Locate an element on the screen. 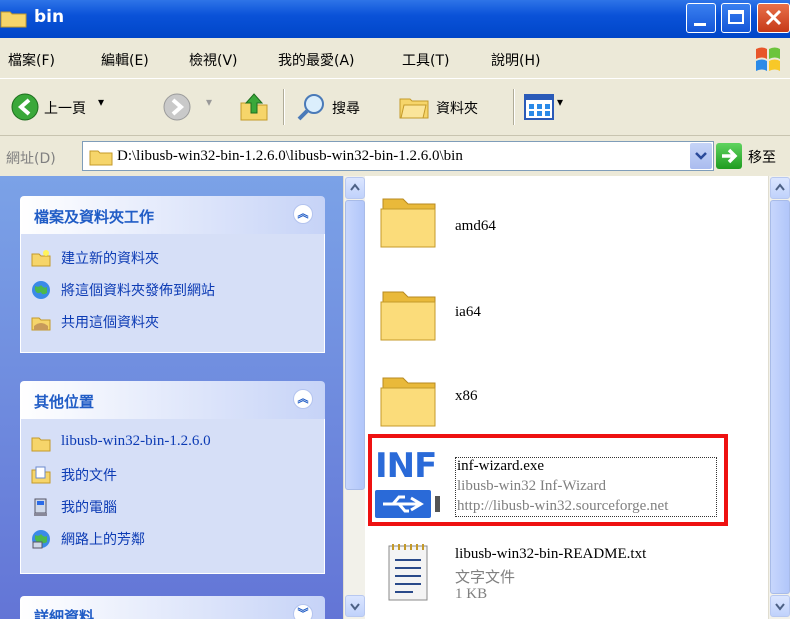 This screenshot has height=620, width=790. forward-dropdown-icon: ▾ is located at coordinates (209, 102).